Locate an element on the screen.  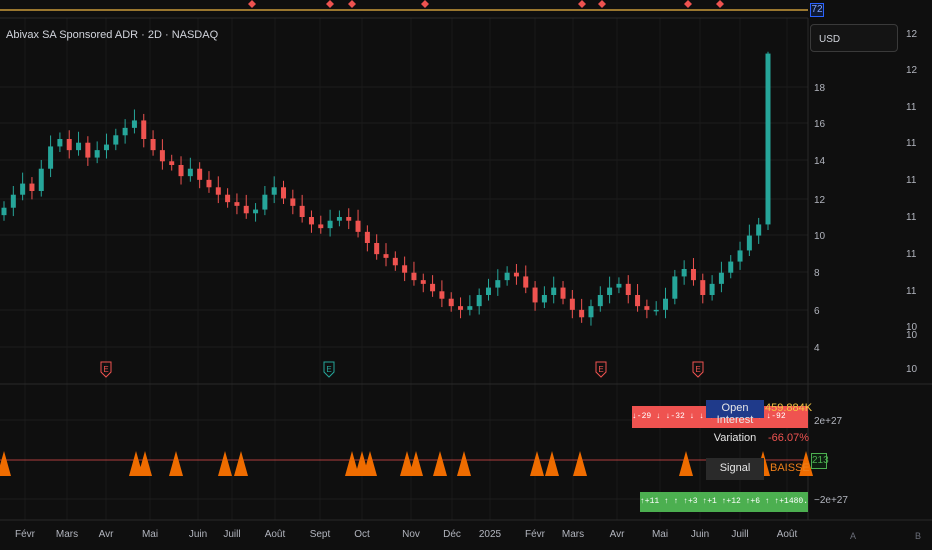
time-tick: Avr is located at coordinates (617, 534).